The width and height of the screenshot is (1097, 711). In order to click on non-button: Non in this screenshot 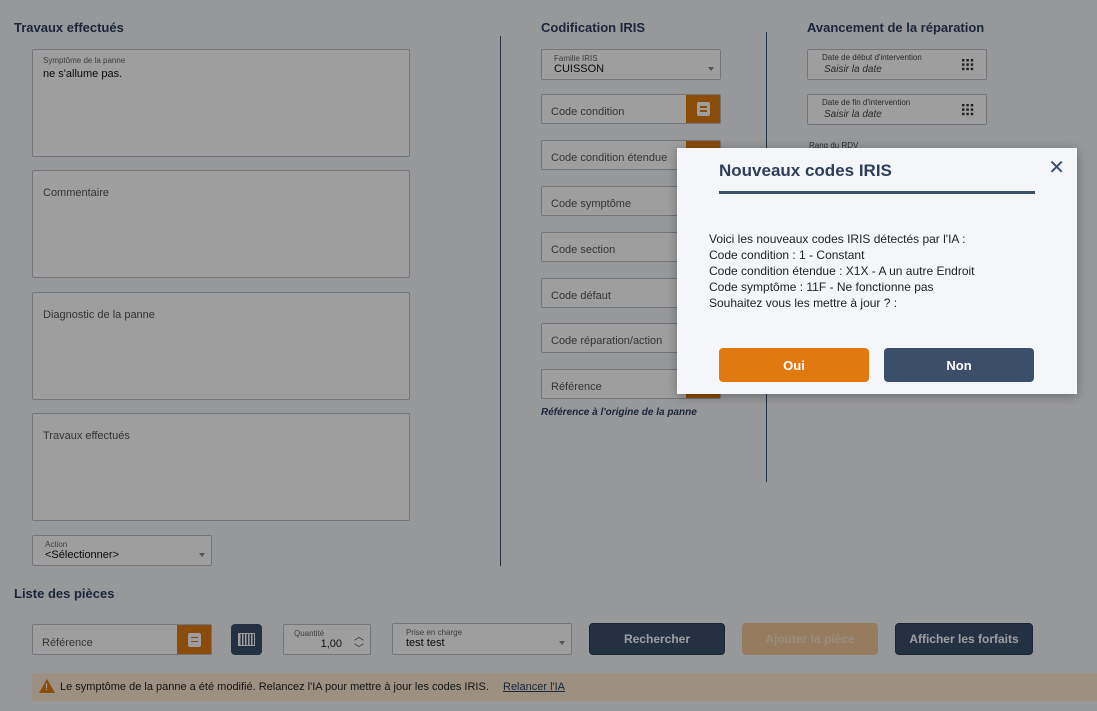, I will do `click(959, 365)`.